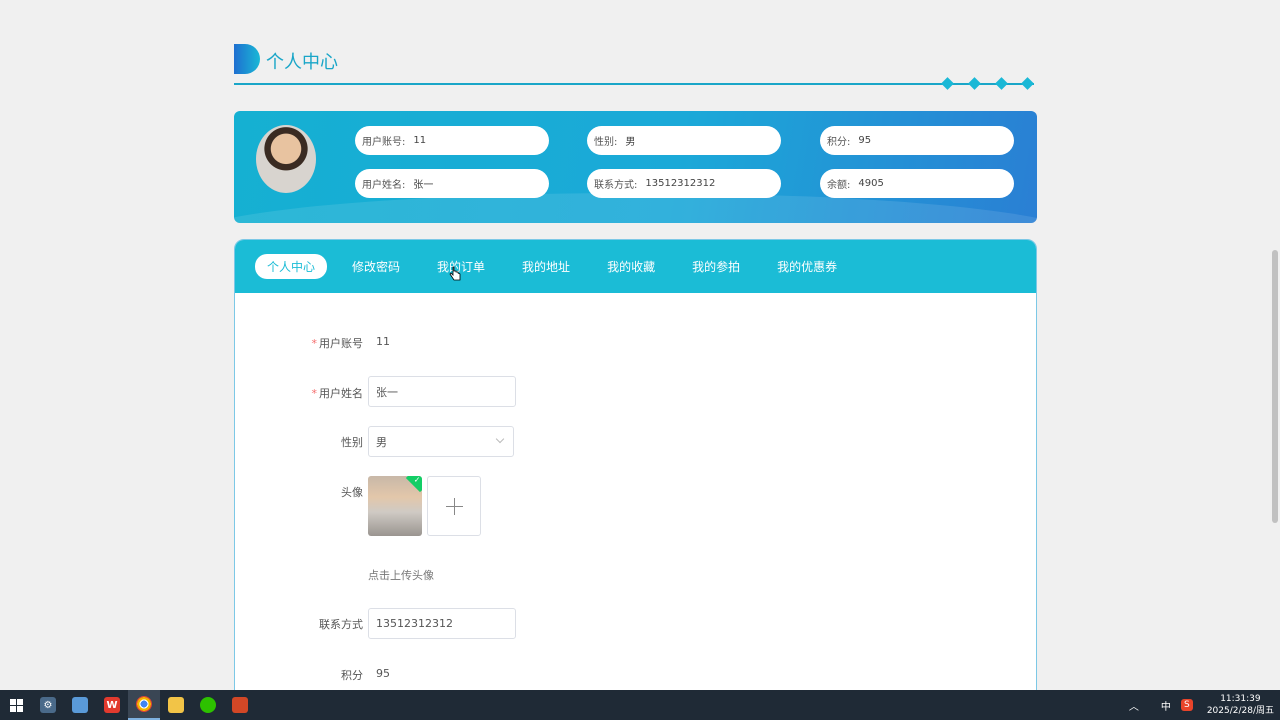 The height and width of the screenshot is (720, 1280). I want to click on gender-selected-value: 男, so click(381, 442).